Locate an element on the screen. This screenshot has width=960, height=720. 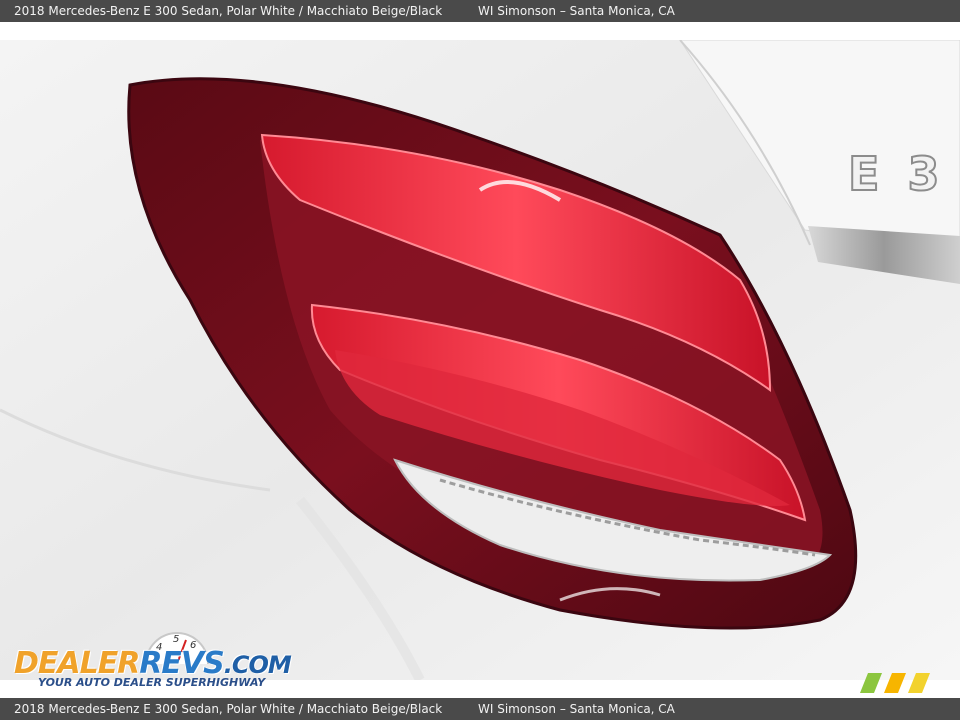
logo-tagline: YOUR AUTO DEALER SUPERHIGHWAY is located at coordinates (152, 682).